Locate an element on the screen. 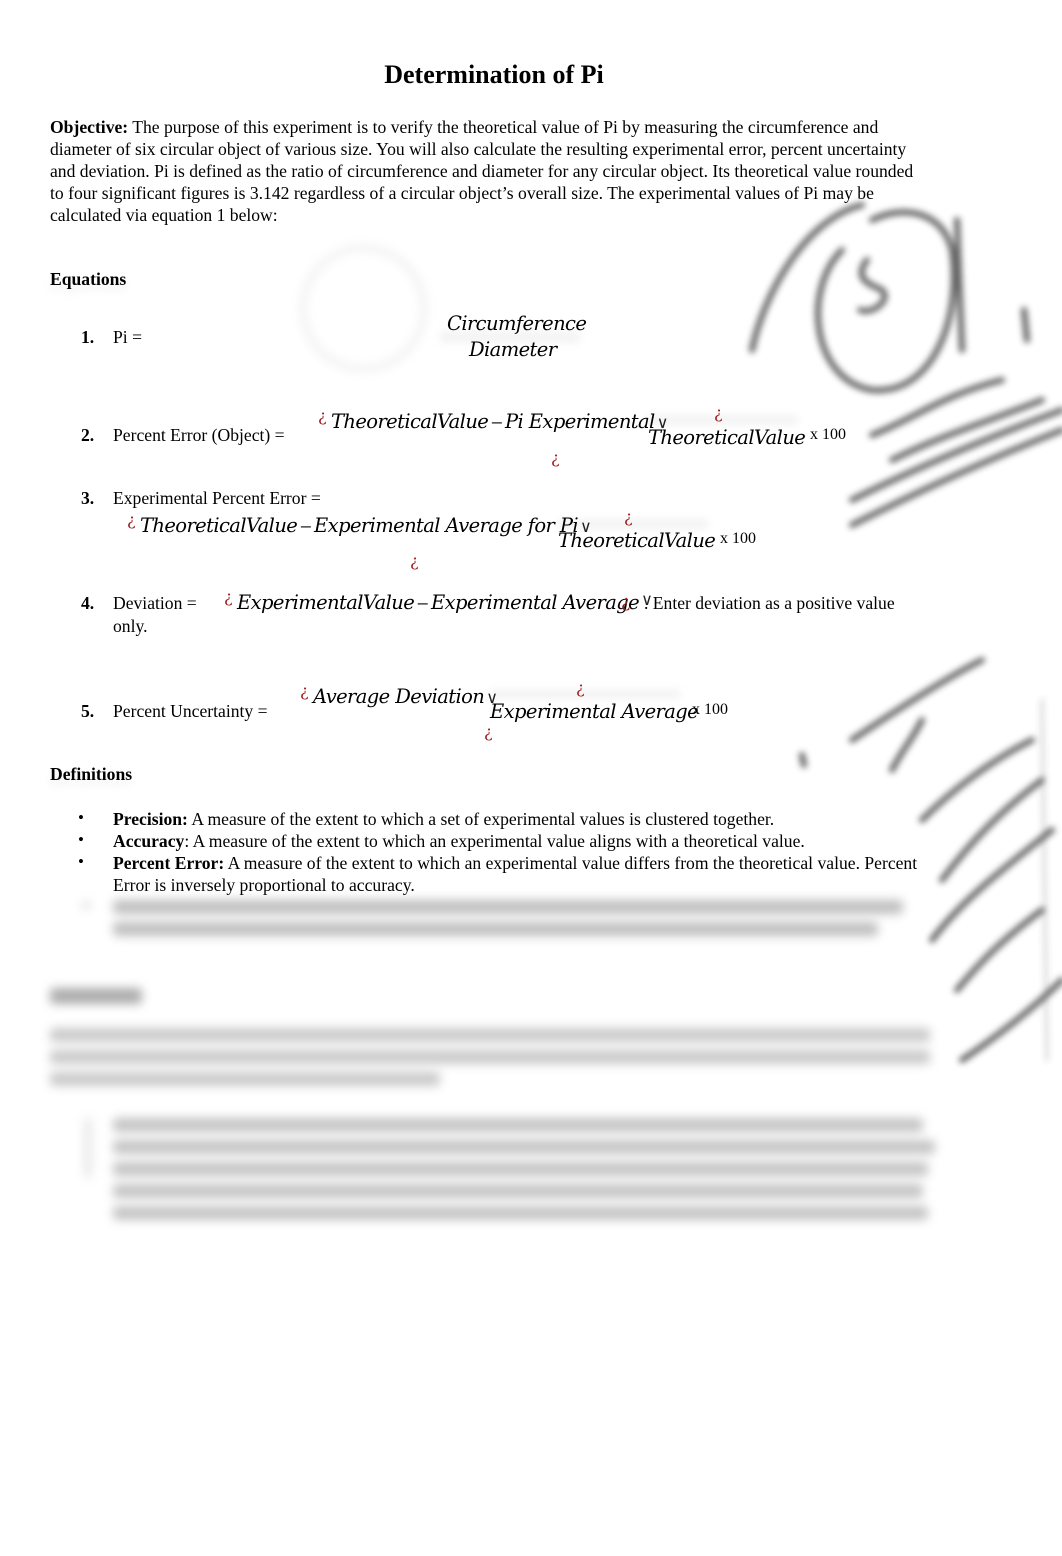 This screenshot has width=1062, height=1556. equation-1-number: 1. is located at coordinates (88, 337).